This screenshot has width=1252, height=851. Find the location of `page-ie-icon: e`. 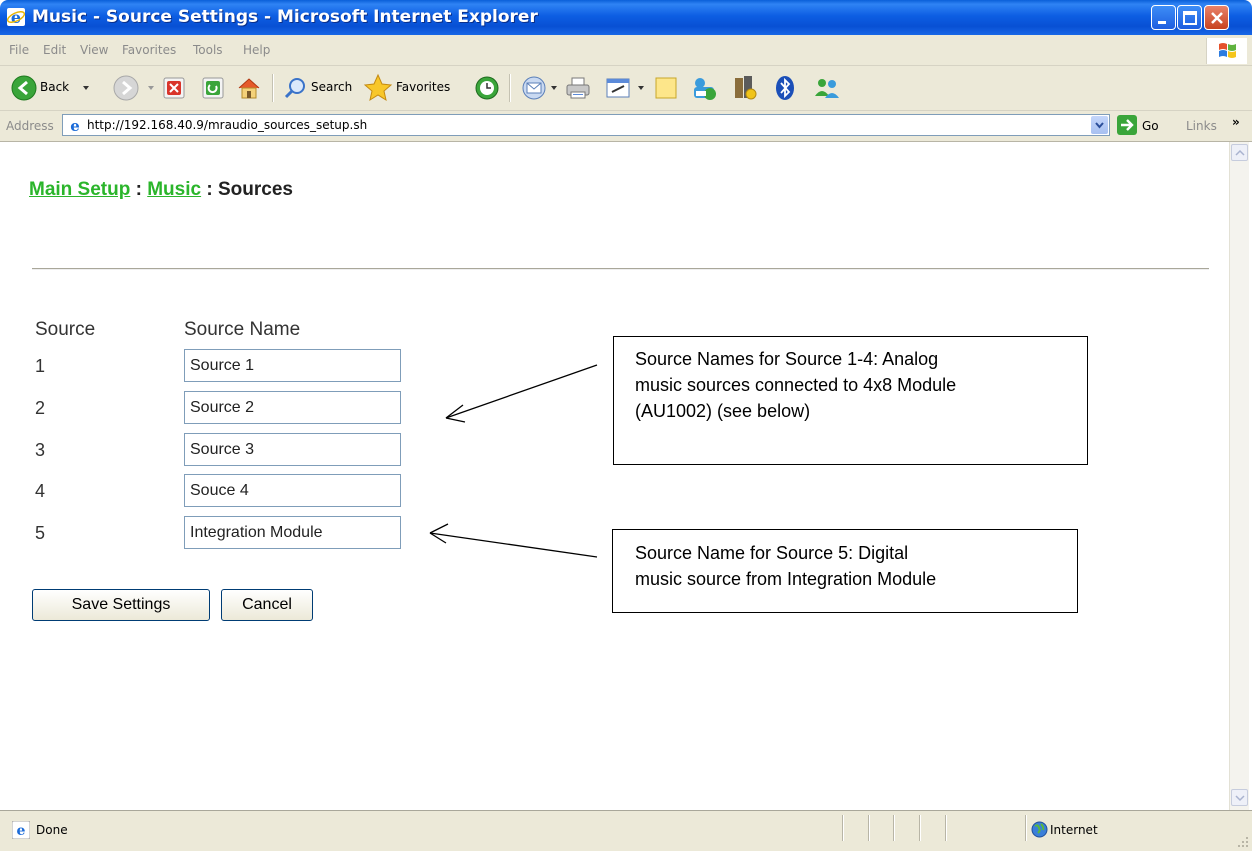

page-ie-icon: e is located at coordinates (21, 830).